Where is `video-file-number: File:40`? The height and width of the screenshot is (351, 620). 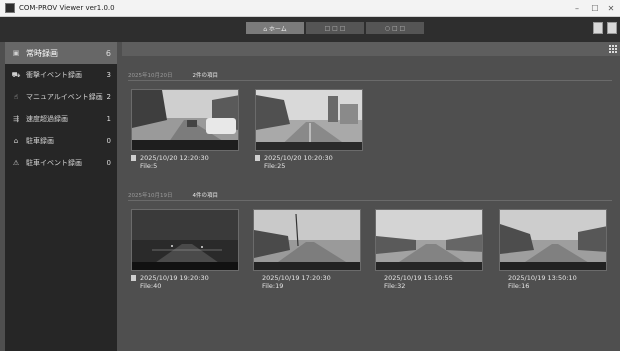 video-file-number: File:40 is located at coordinates (151, 286).